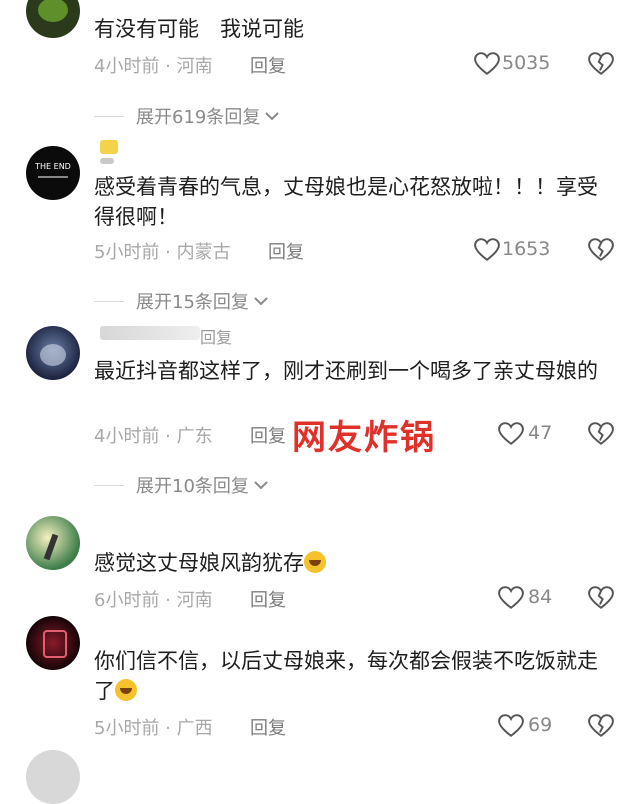 This screenshot has width=640, height=804. Describe the element at coordinates (153, 436) in the screenshot. I see `comment-time-location: 4小时前 · 广东` at that location.